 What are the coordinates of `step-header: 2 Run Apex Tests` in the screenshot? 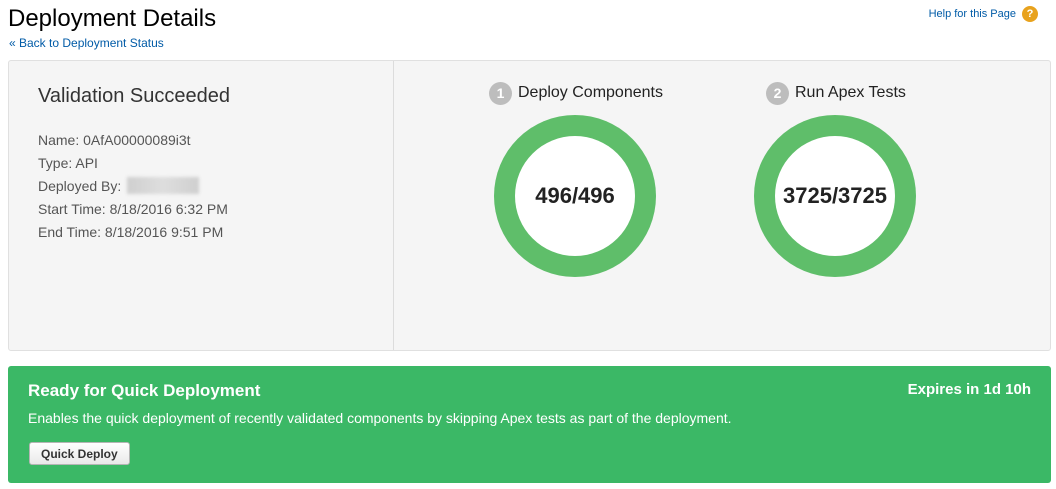 It's located at (866, 93).